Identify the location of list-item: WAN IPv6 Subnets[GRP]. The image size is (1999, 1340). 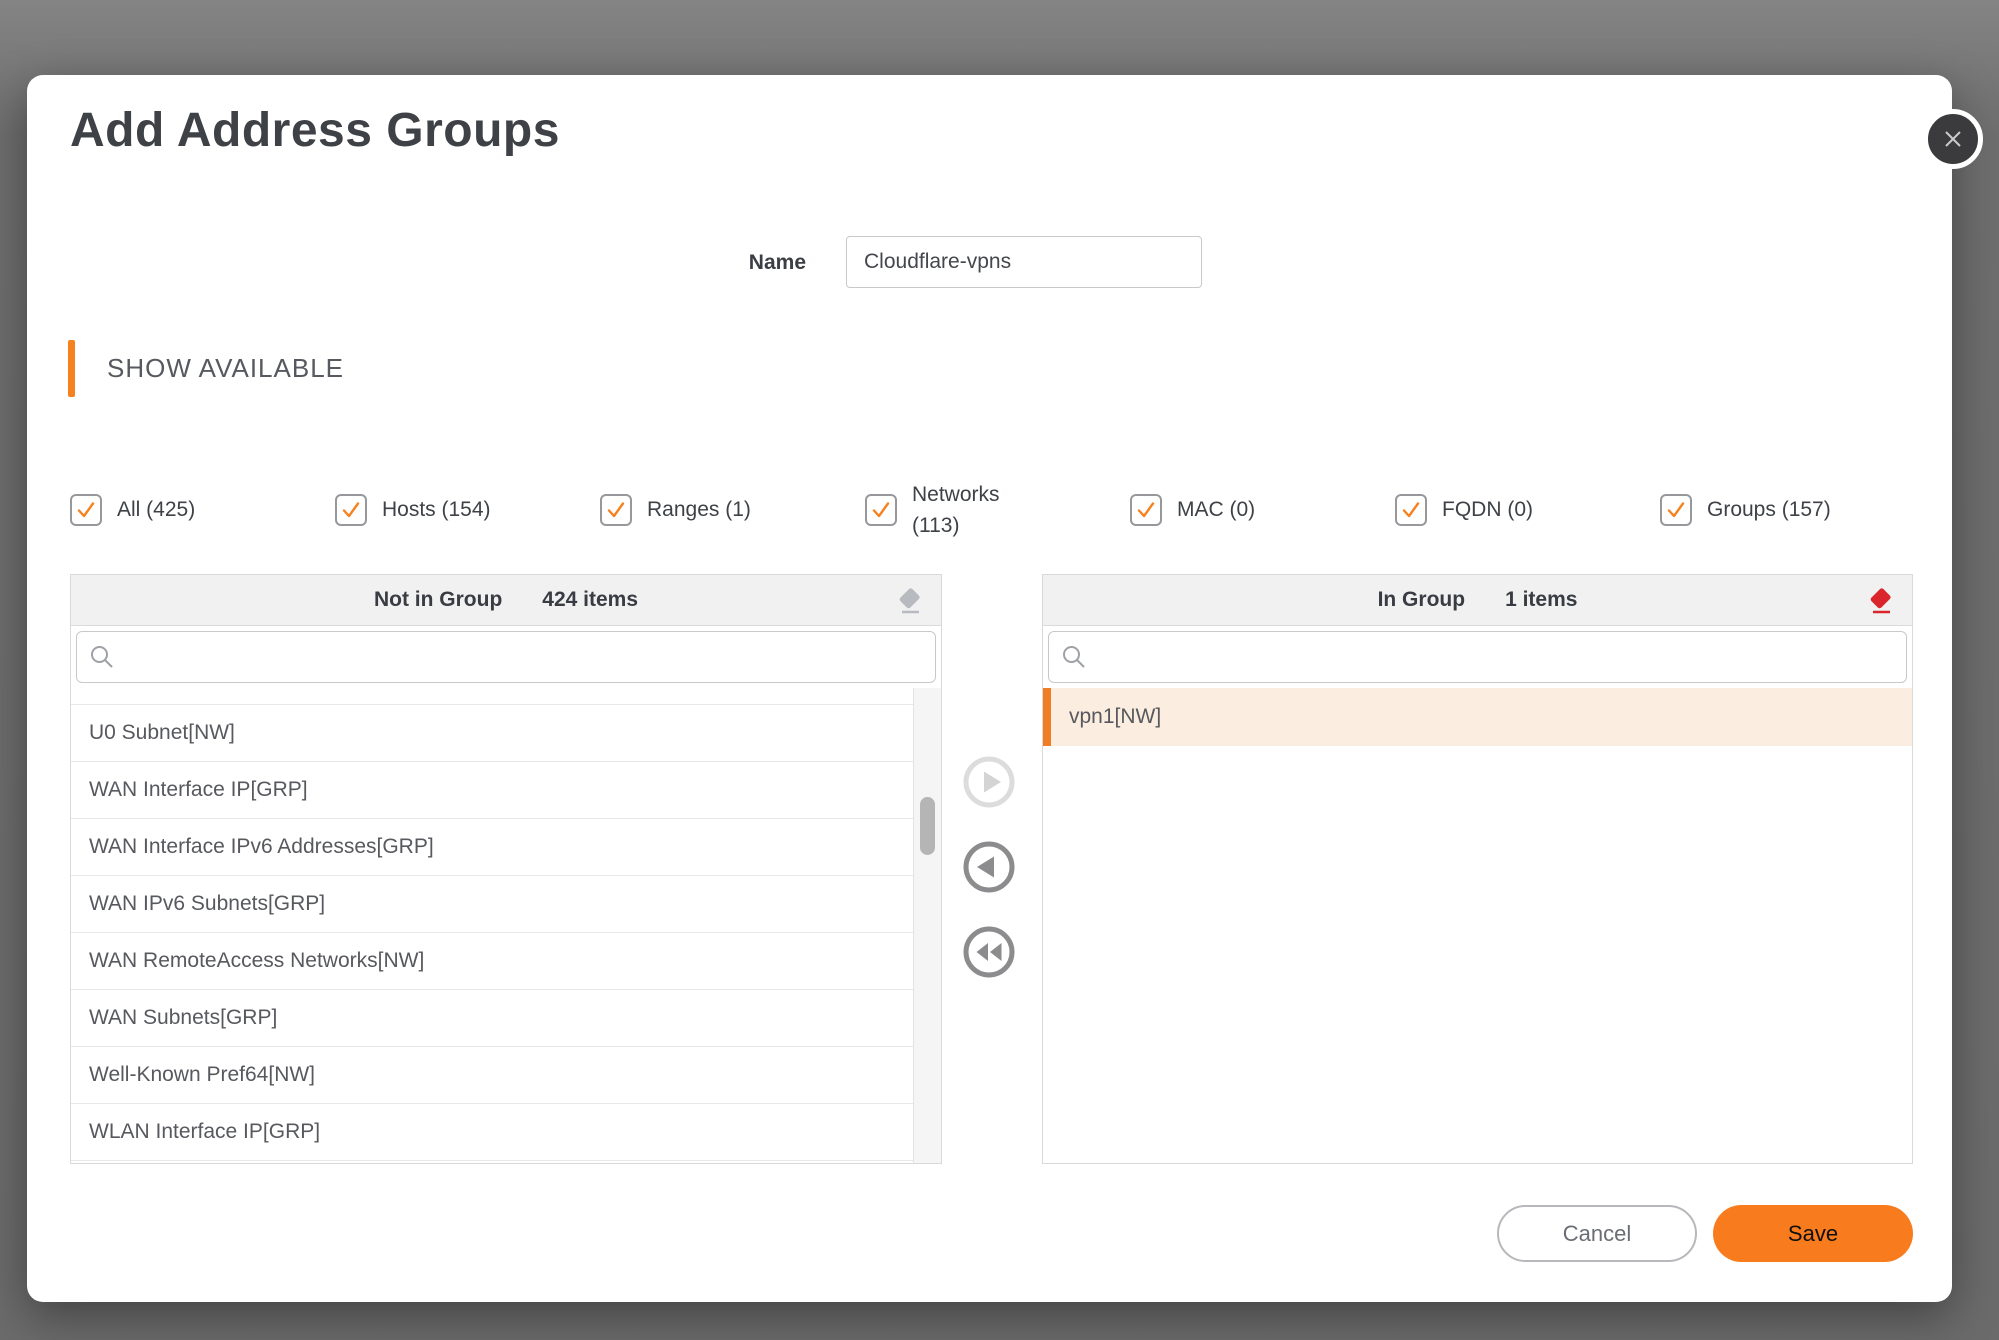
(492, 904).